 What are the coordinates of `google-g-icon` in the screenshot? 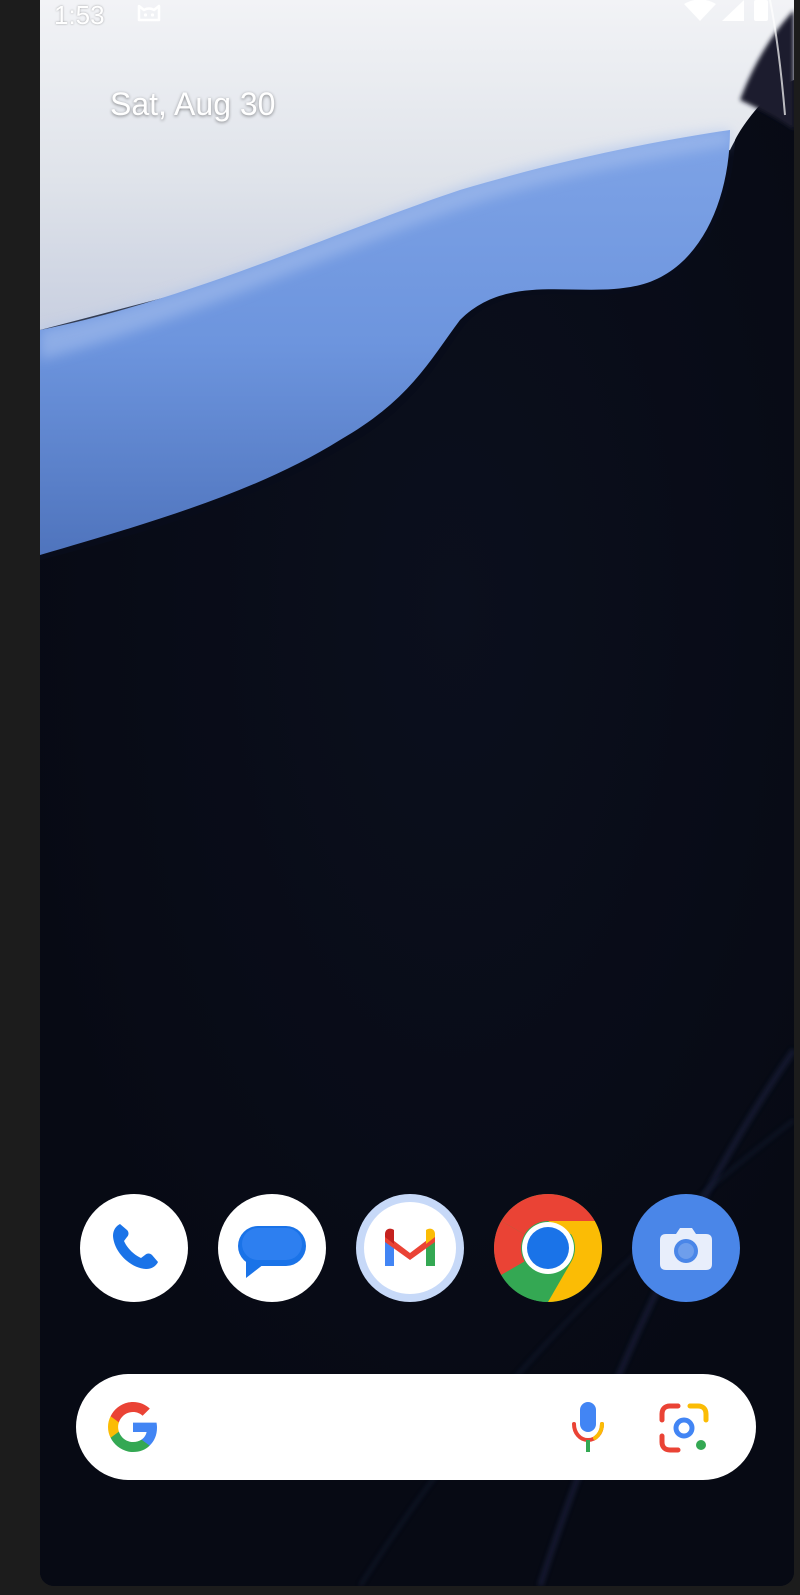 It's located at (132, 1427).